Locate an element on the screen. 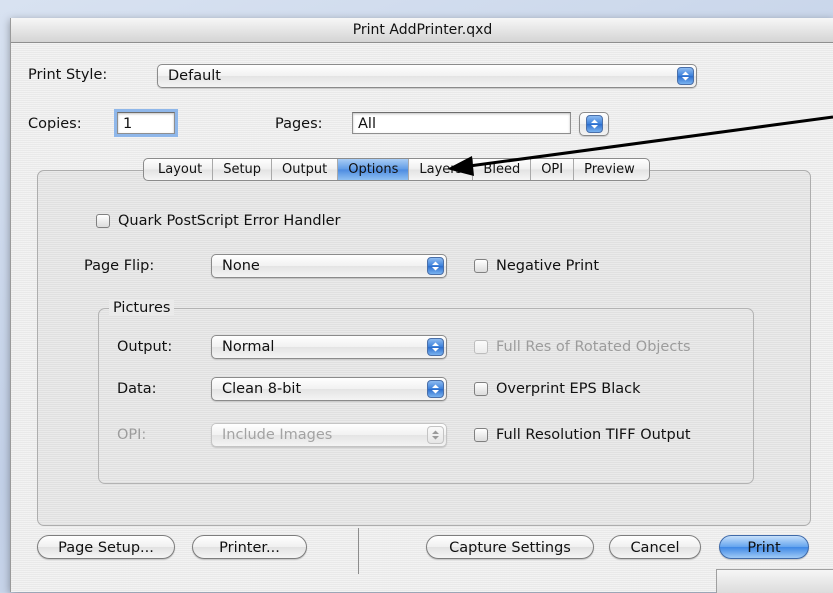 The image size is (833, 593). button-divider is located at coordinates (358, 551).